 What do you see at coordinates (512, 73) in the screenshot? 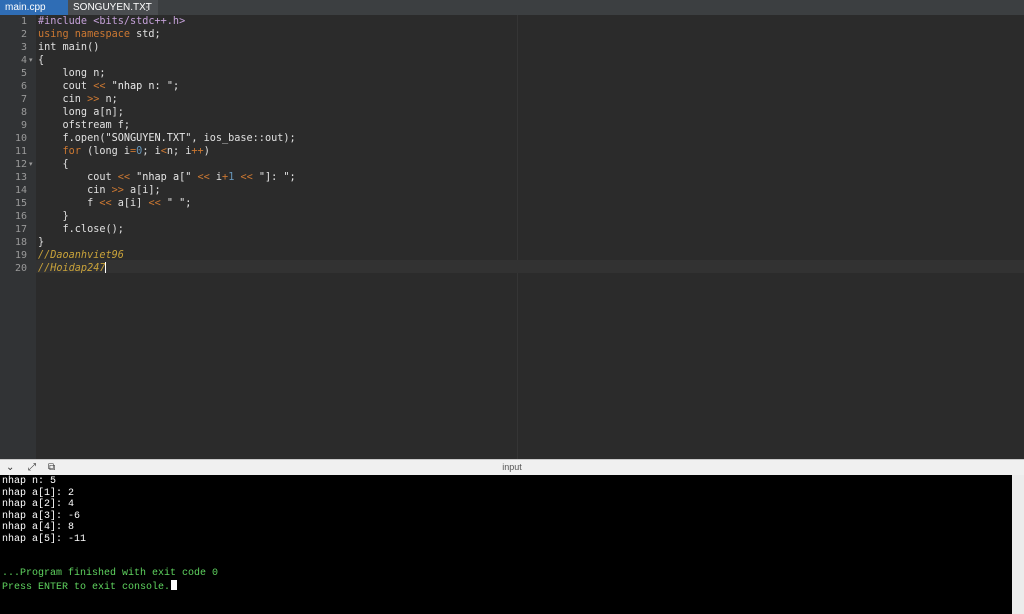
I see `code-line: 5 long n;` at bounding box center [512, 73].